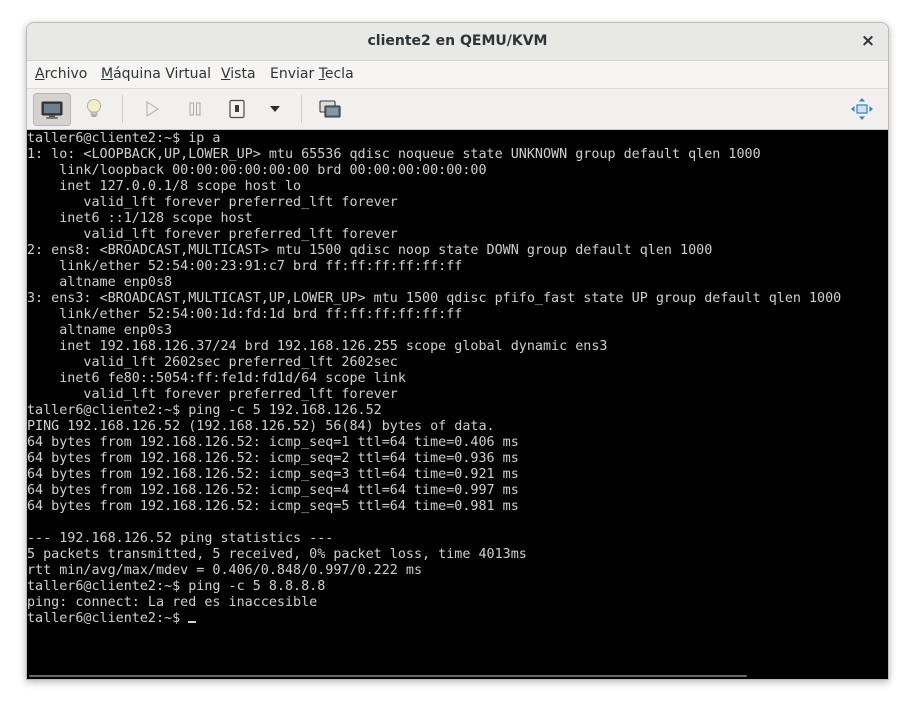  Describe the element at coordinates (339, 74) in the screenshot. I see `menu-enviar-tecla-label: ecla` at that location.